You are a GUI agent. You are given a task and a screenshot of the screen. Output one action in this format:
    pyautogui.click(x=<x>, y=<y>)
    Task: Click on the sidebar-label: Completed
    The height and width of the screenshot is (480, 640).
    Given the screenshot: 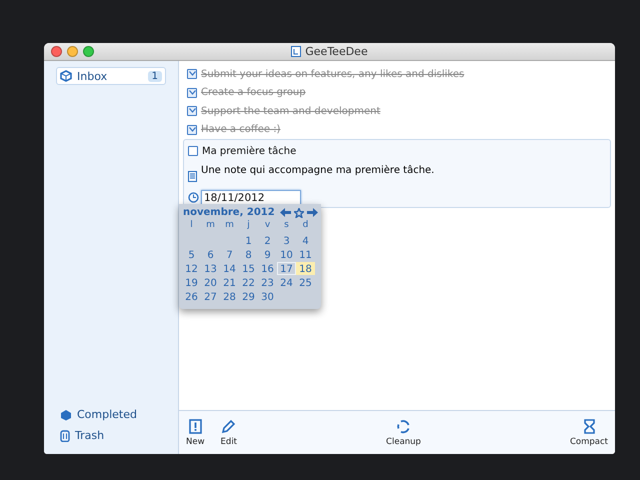 What is the action you would take?
    pyautogui.click(x=107, y=414)
    